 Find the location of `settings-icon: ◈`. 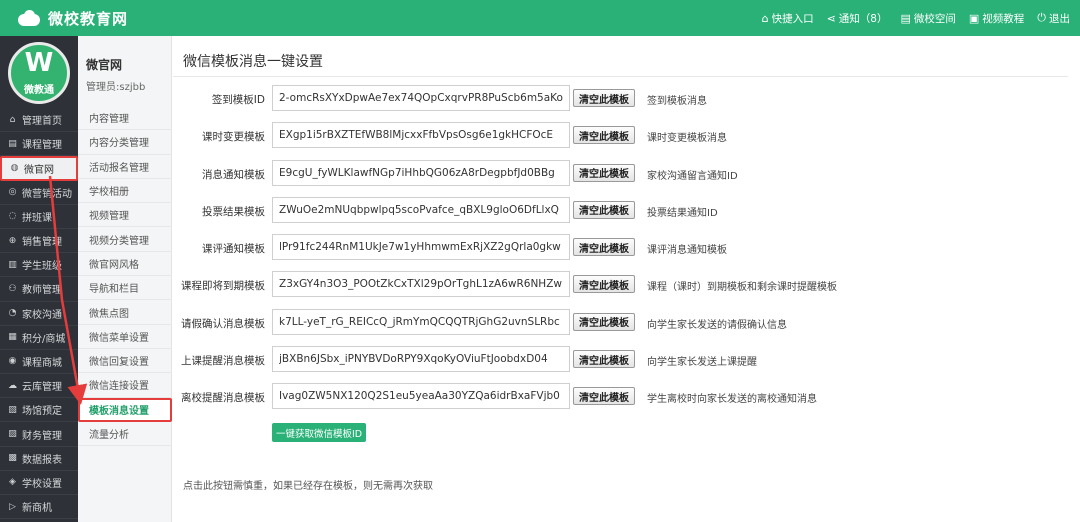

settings-icon: ◈ is located at coordinates (12, 482).